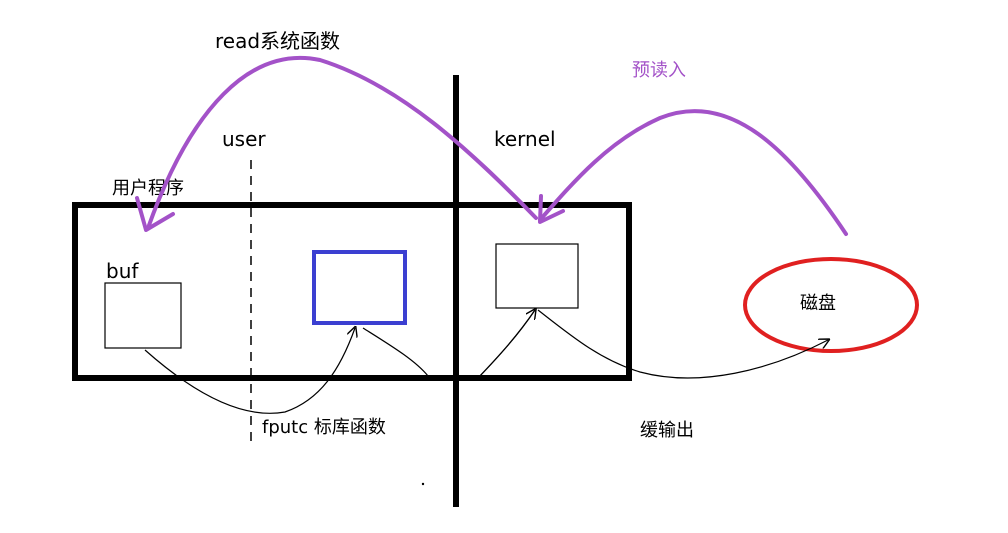 Image resolution: width=1008 pixels, height=533 pixels. What do you see at coordinates (244, 139) in the screenshot?
I see `user-space-label: user` at bounding box center [244, 139].